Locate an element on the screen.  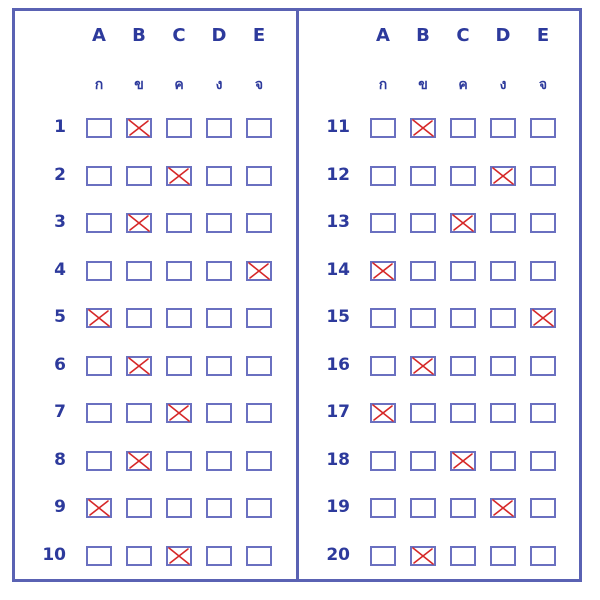
answer-box-7-d is located at coordinates (219, 413).